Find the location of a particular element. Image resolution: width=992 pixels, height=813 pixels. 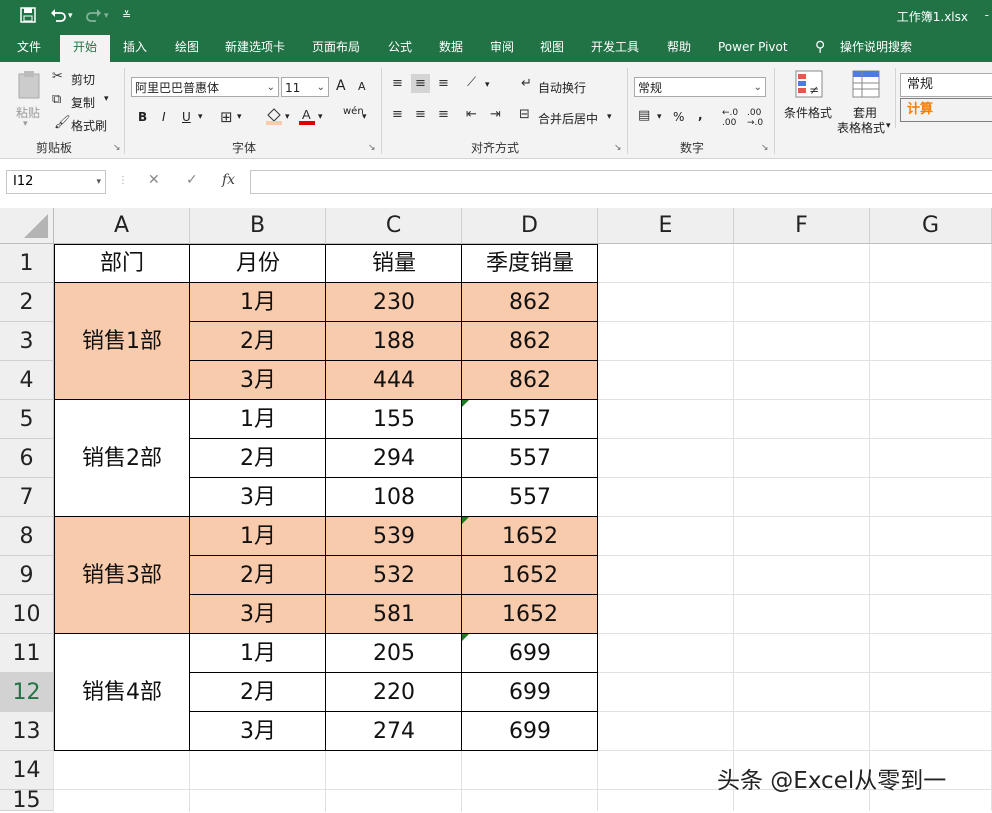

increase-decimal-button: ←.0 .00 is located at coordinates (732, 118).